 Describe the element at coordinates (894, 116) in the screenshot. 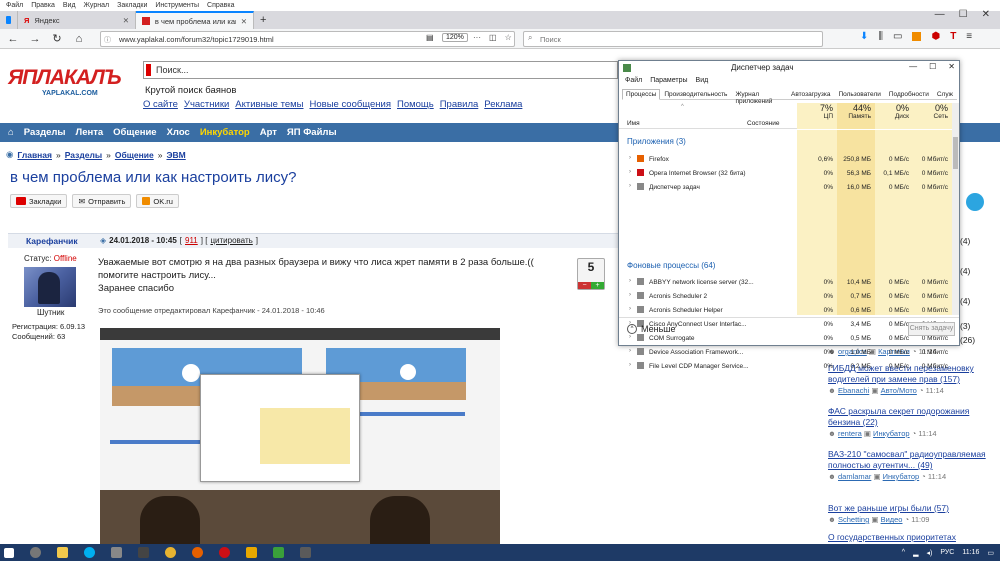

I see `col-disk: 0% Диск` at that location.